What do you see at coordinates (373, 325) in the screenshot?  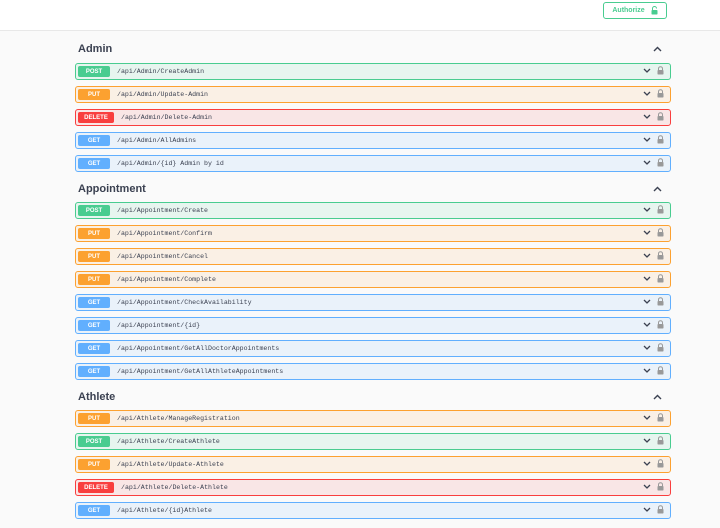 I see `operation-row: GET/api/Appointment/{id}` at bounding box center [373, 325].